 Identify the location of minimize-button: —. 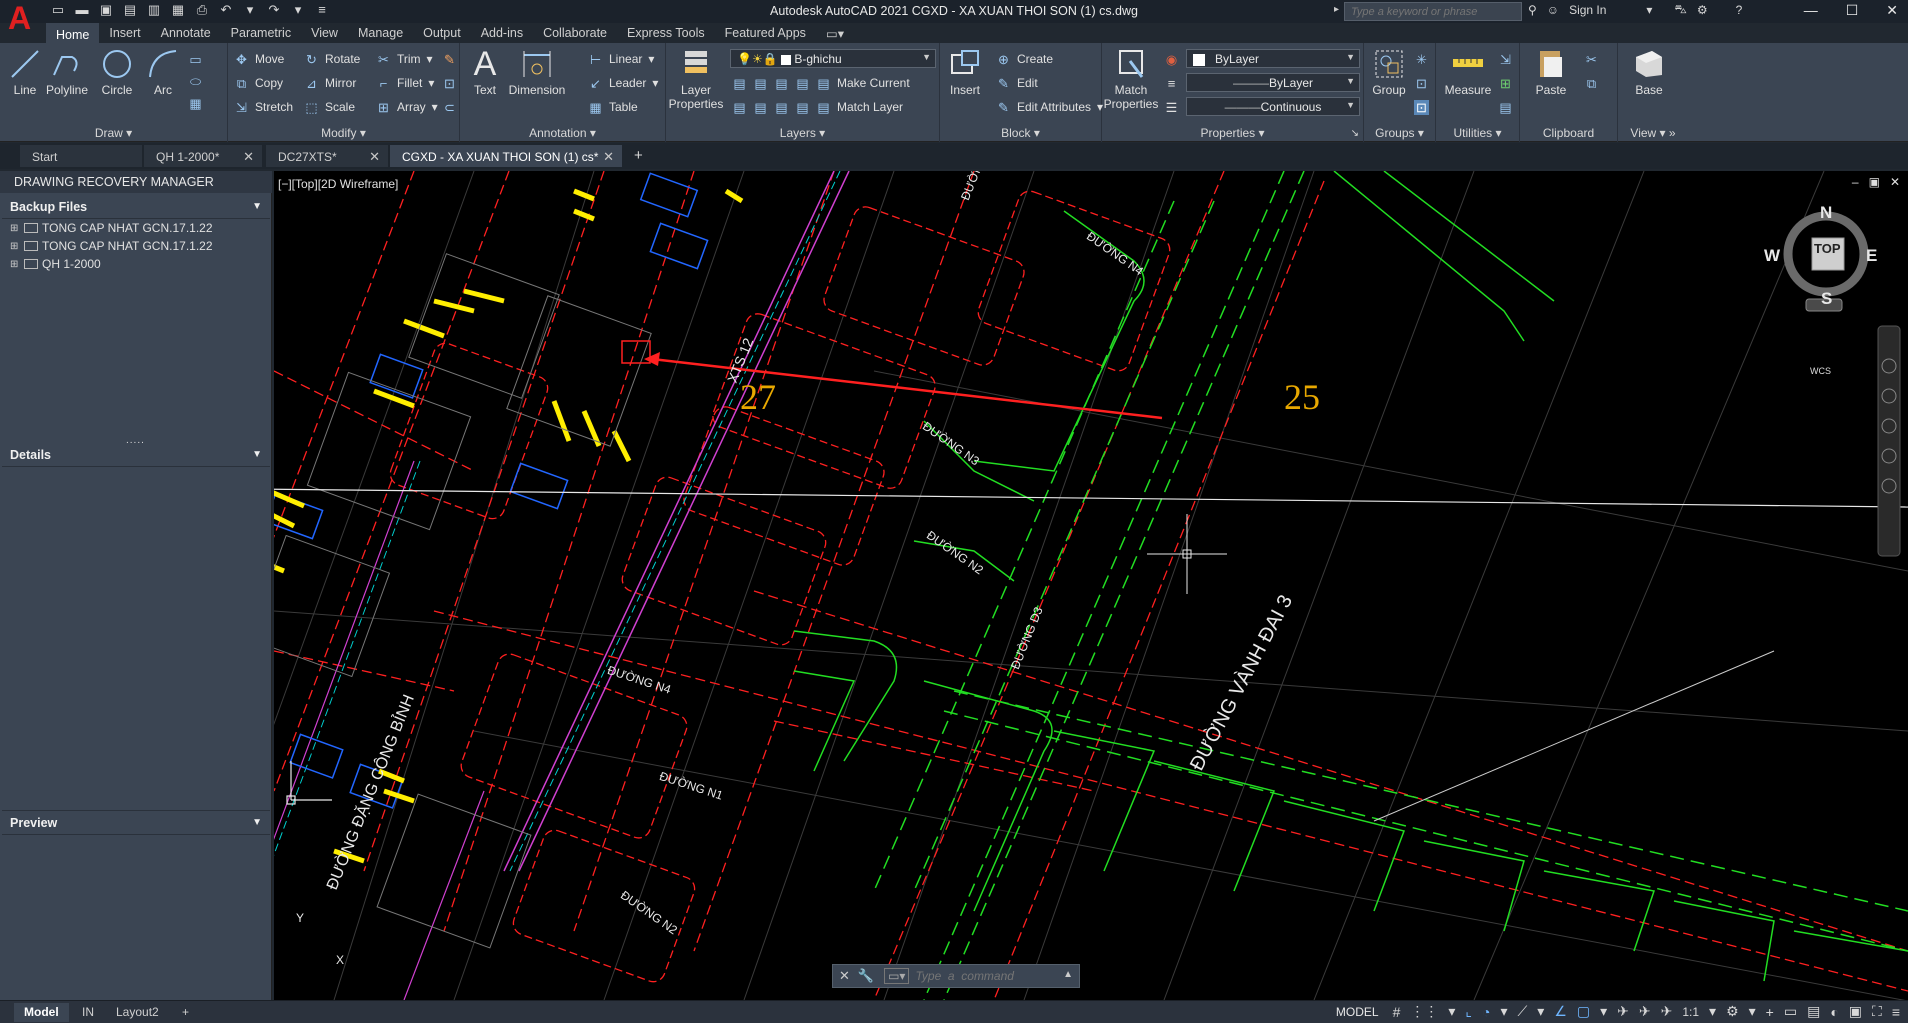
(1811, 10).